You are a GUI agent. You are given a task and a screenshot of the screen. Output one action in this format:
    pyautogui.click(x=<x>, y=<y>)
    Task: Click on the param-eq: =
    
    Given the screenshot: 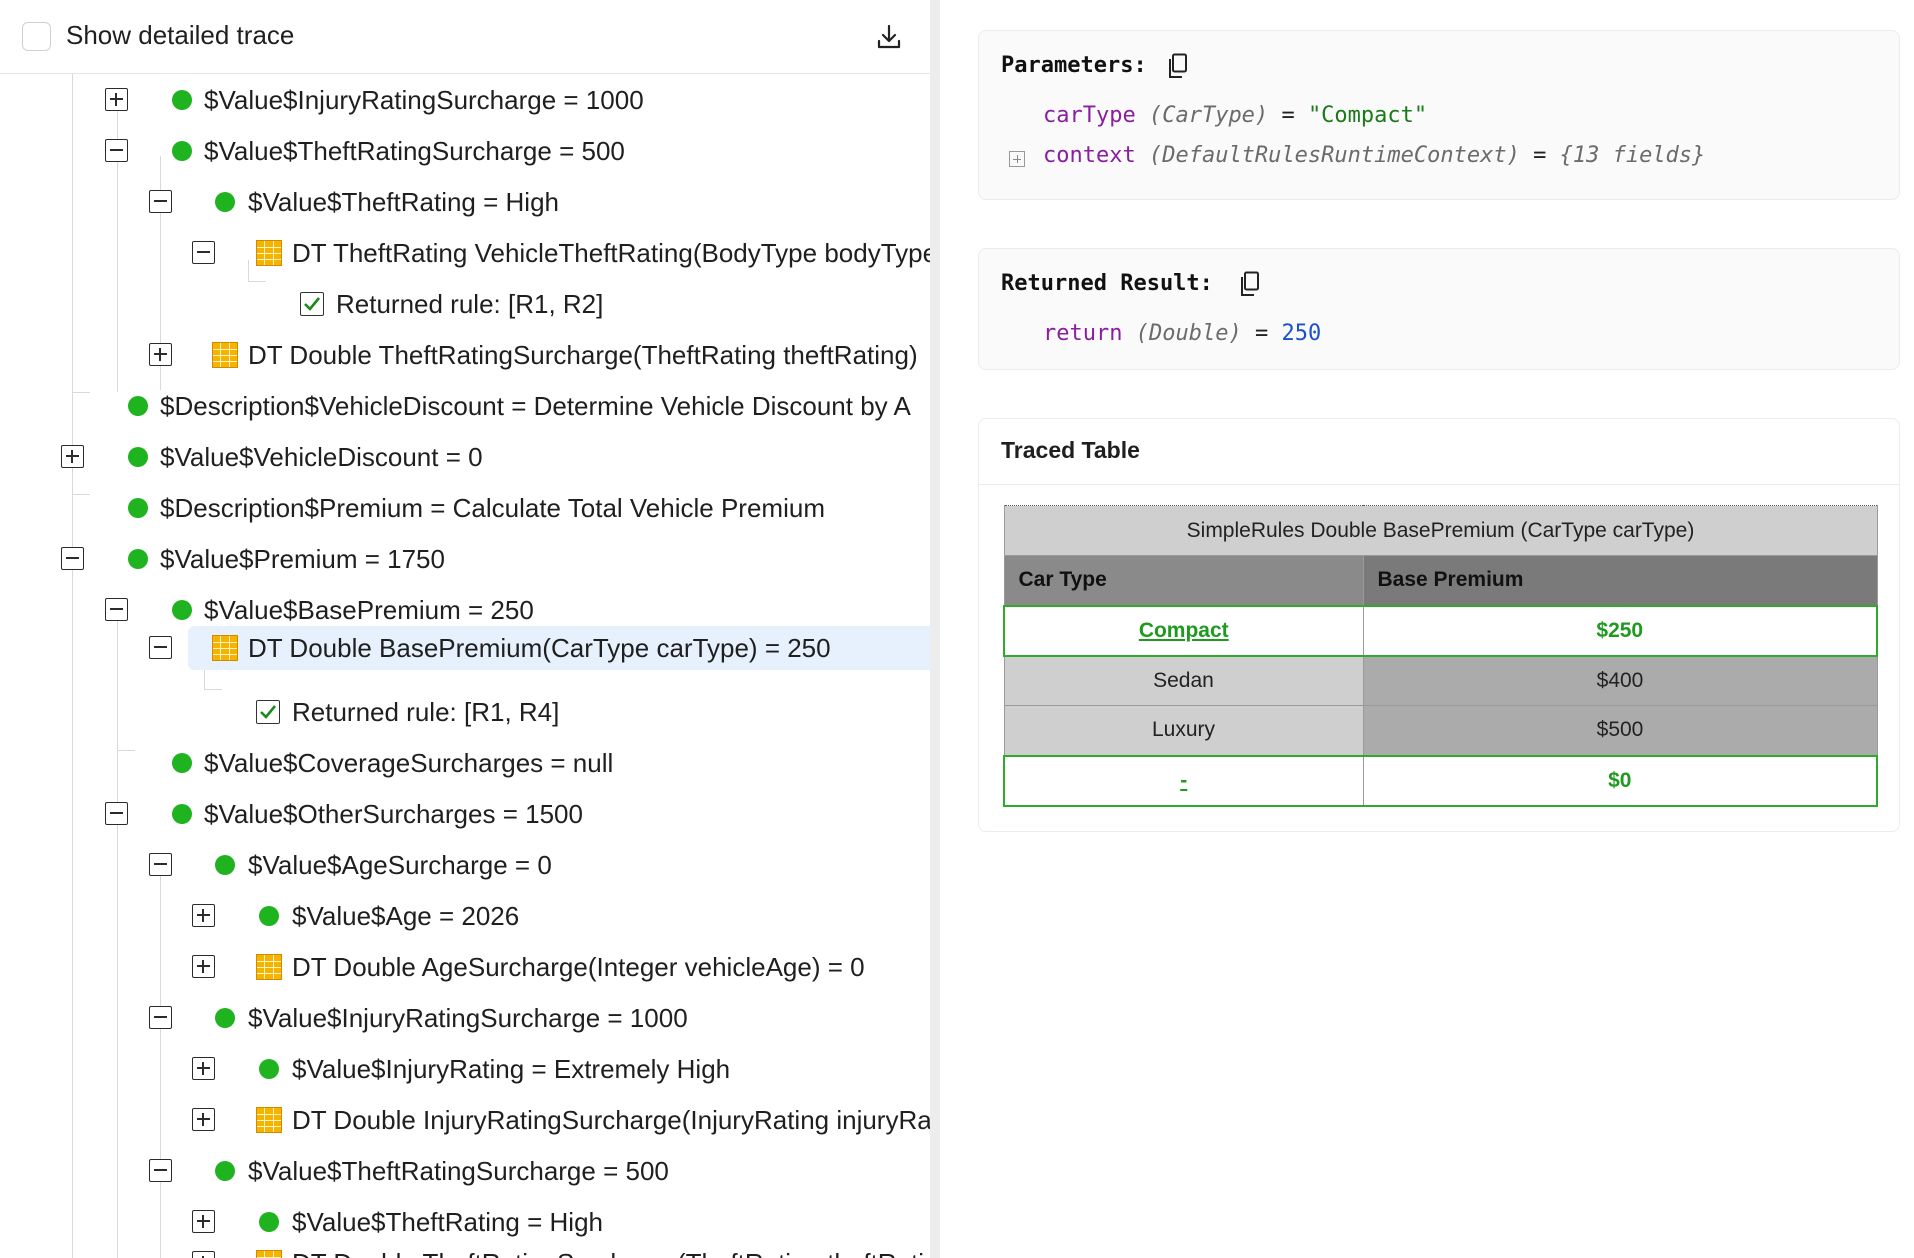 What is the action you would take?
    pyautogui.click(x=1540, y=155)
    